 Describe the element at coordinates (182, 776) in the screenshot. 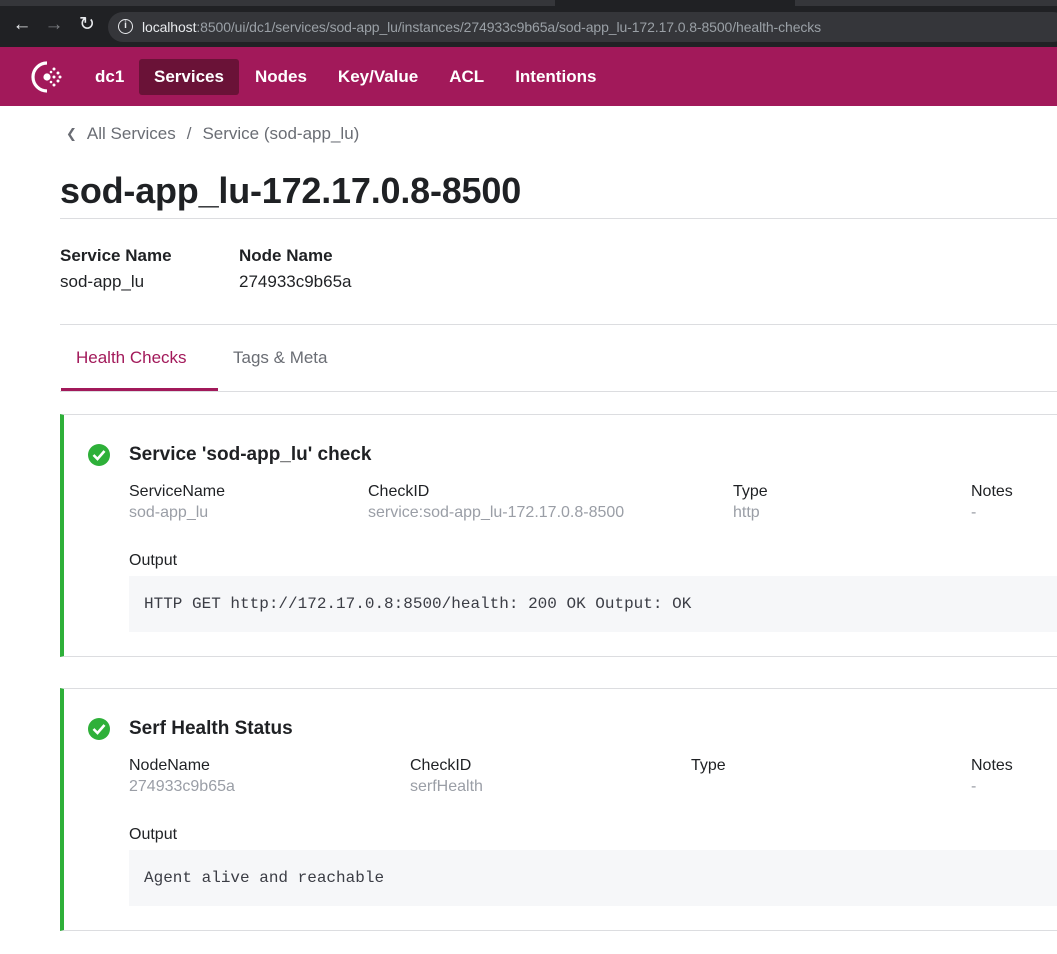

I see `check-field: NodeName 274933c9b65a` at that location.